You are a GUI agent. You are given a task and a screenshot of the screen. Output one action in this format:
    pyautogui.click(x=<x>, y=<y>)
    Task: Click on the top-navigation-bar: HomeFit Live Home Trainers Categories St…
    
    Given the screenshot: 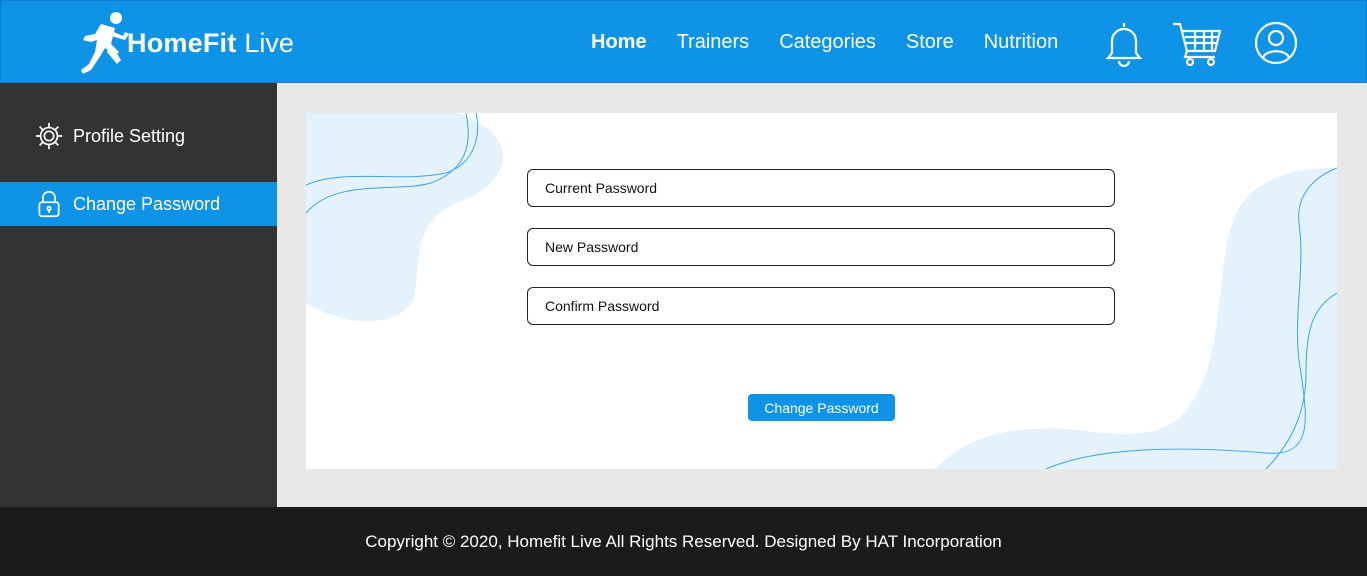 What is the action you would take?
    pyautogui.click(x=683, y=41)
    